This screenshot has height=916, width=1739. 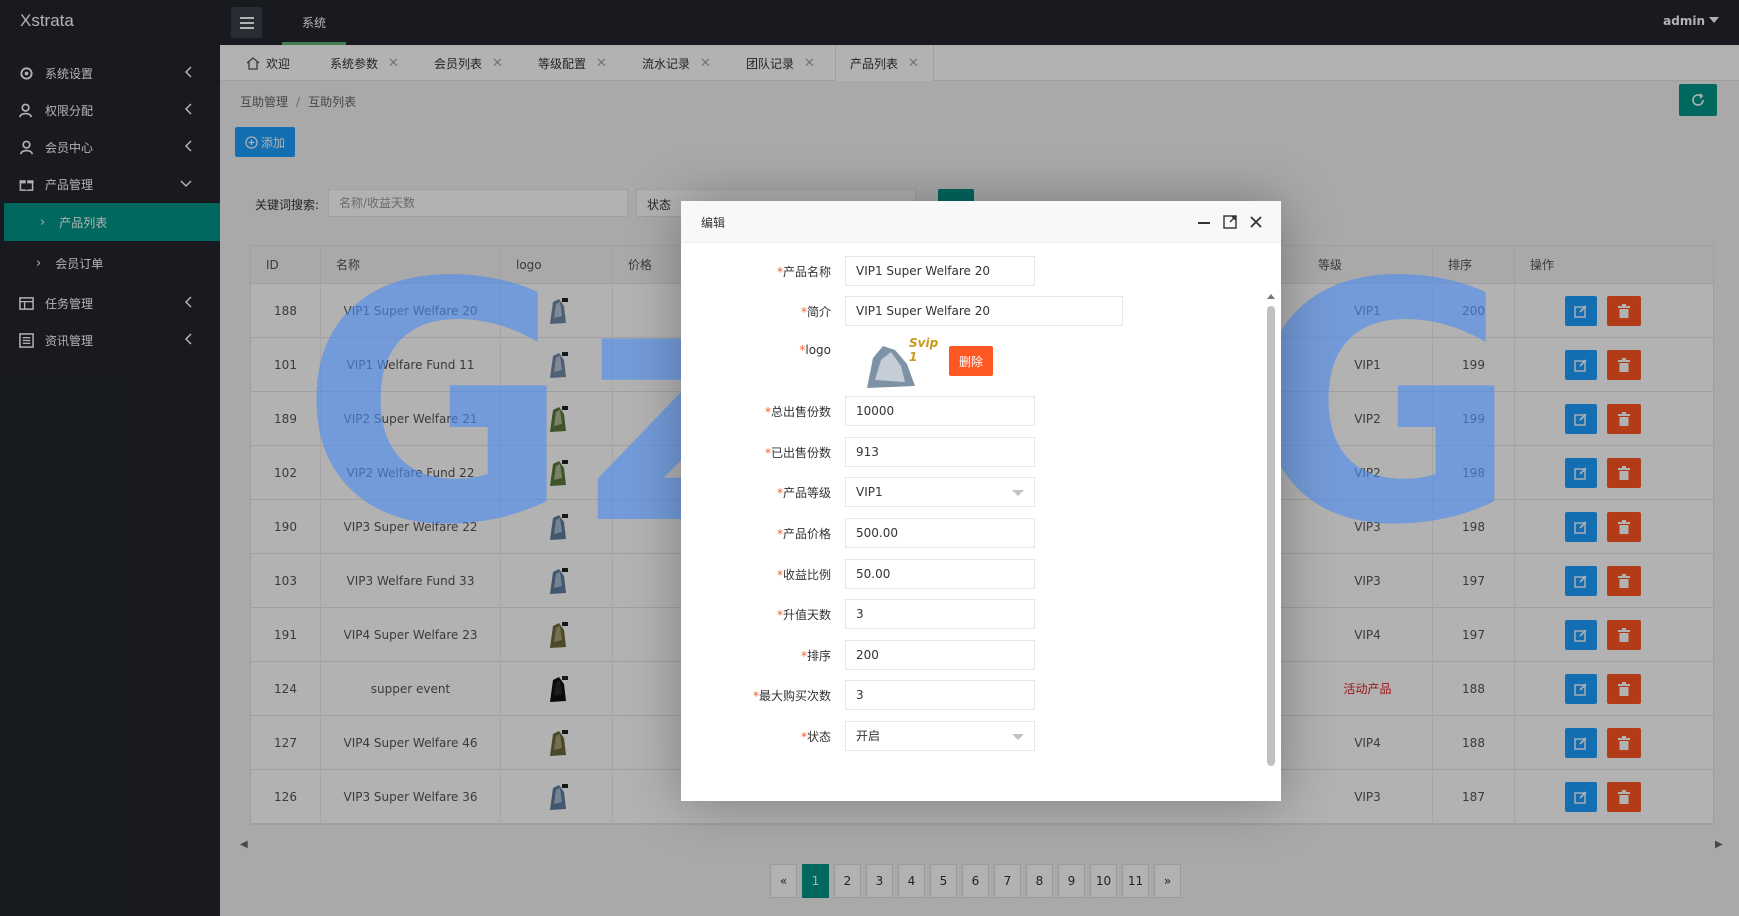 I want to click on form-row: *升值天数 3, so click(x=971, y=614).